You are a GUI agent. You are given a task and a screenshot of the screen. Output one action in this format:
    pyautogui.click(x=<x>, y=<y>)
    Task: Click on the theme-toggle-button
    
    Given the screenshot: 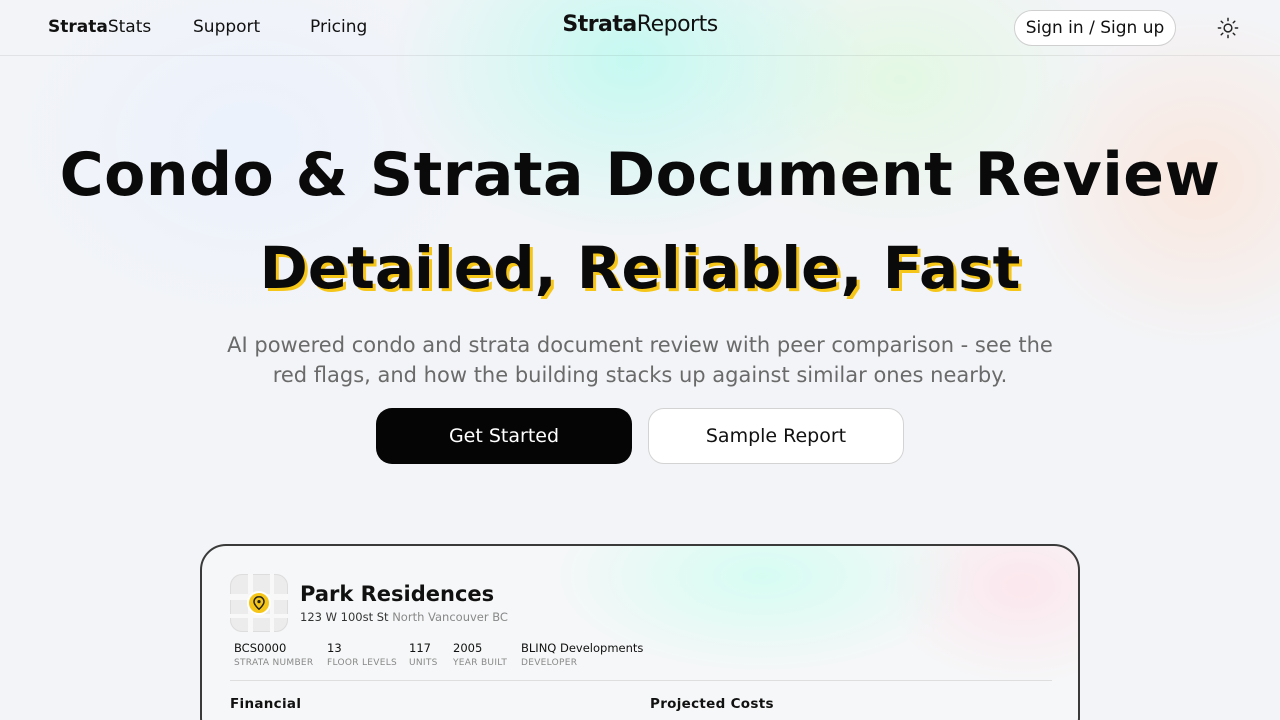 What is the action you would take?
    pyautogui.click(x=1228, y=28)
    